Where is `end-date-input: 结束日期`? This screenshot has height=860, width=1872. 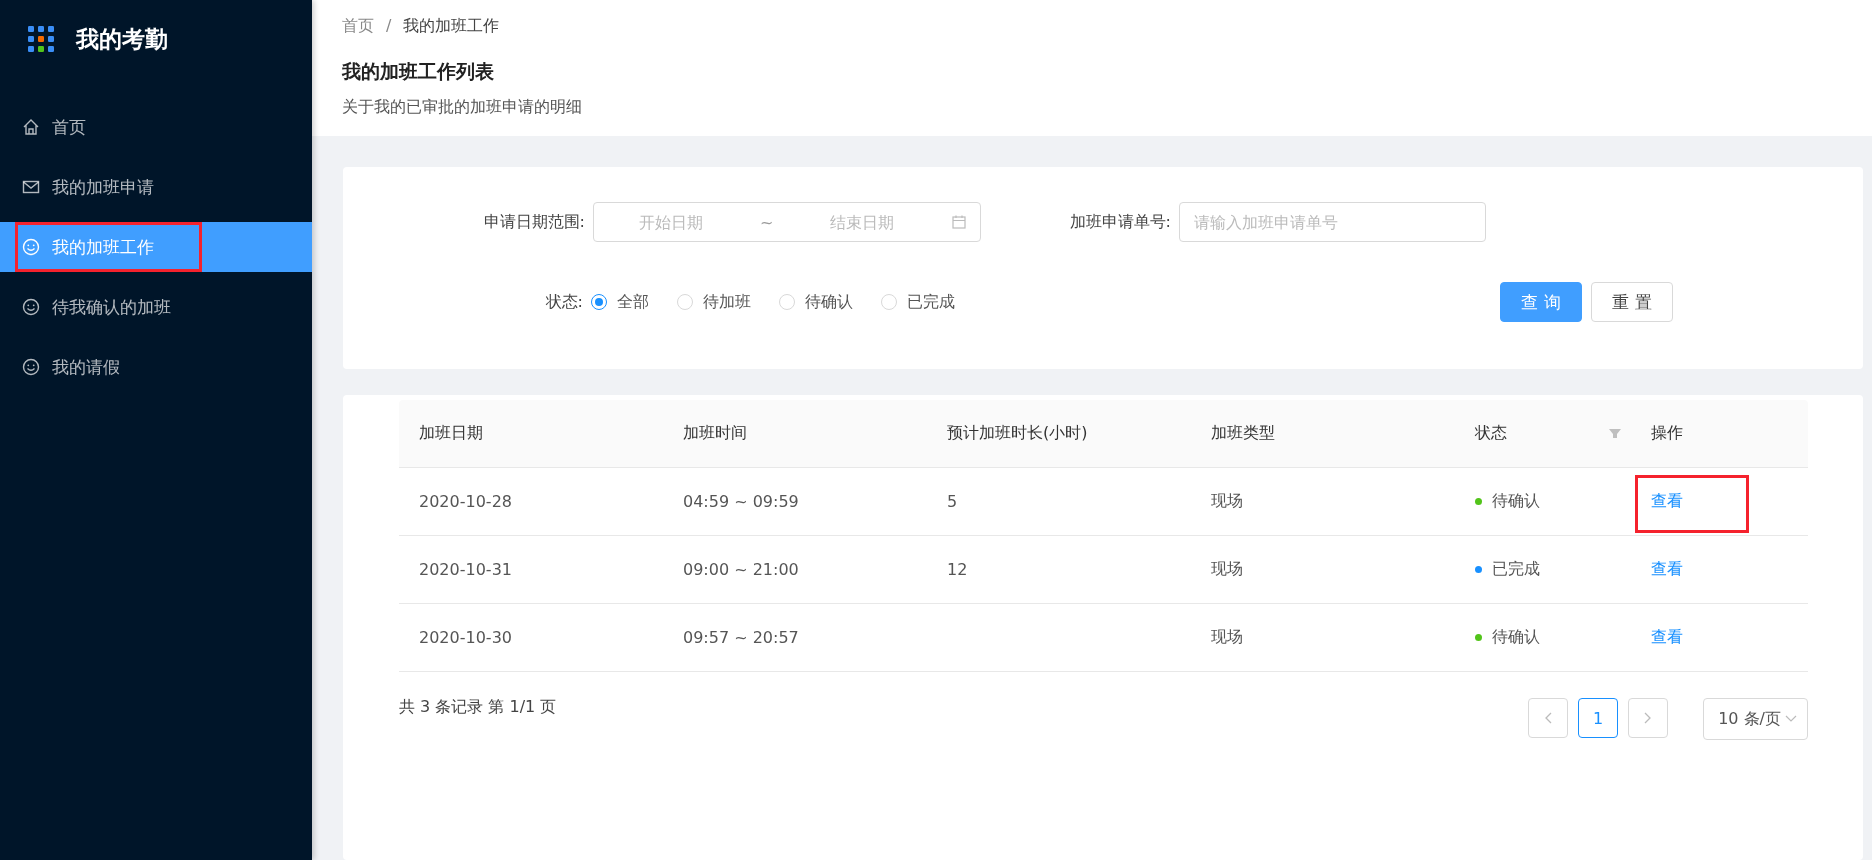
end-date-input: 结束日期 is located at coordinates (862, 222).